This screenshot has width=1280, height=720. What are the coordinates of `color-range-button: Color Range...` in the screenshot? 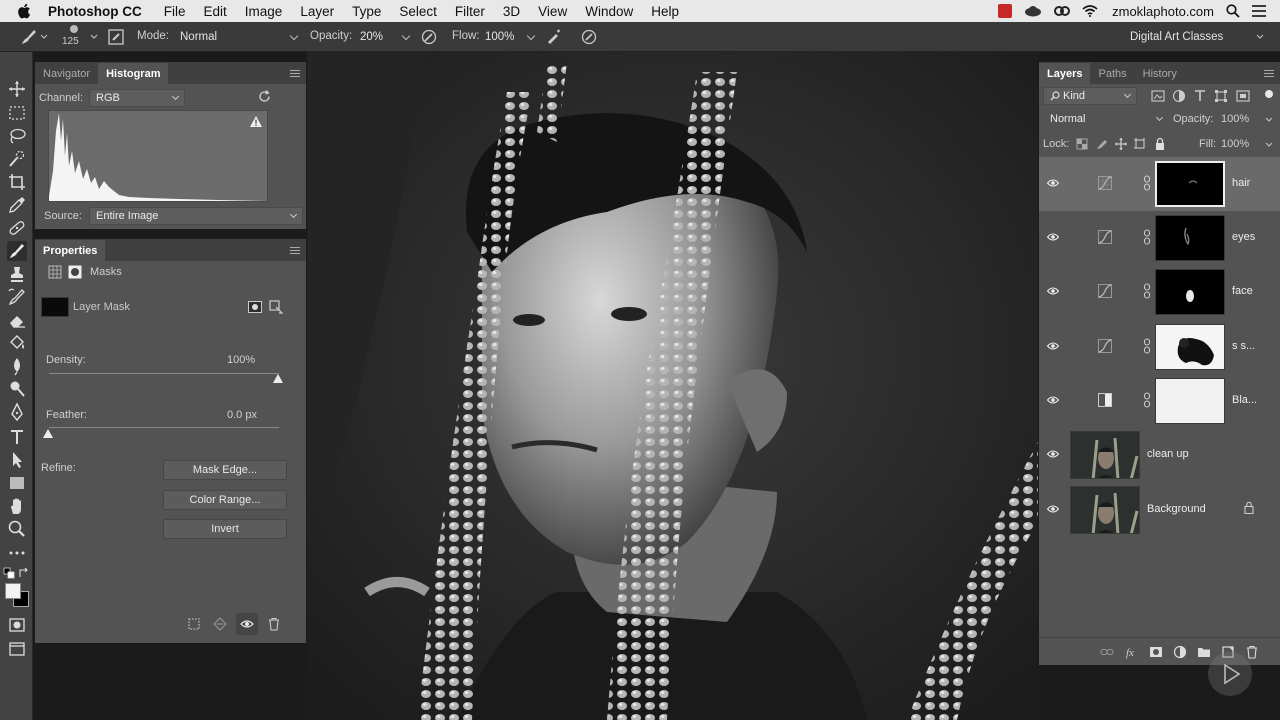 It's located at (225, 500).